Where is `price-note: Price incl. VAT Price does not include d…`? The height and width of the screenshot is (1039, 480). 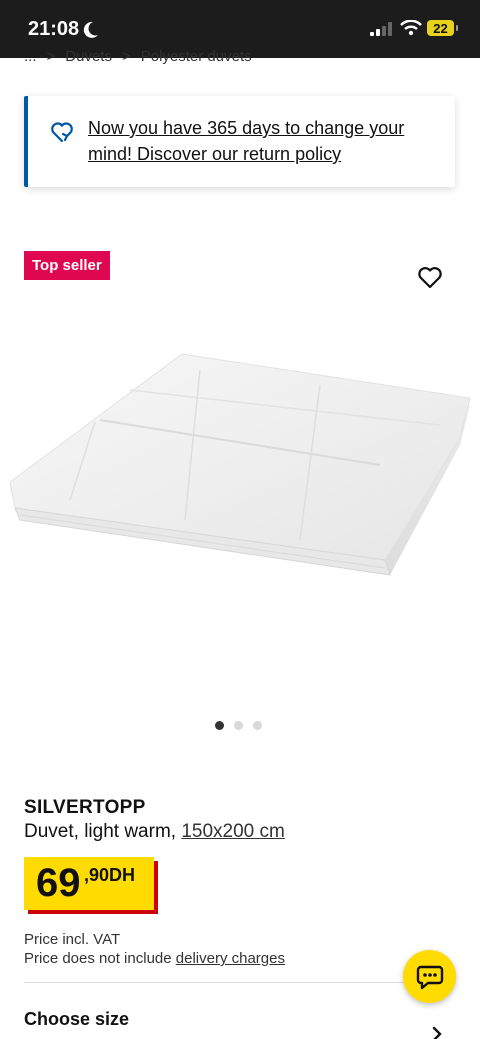 price-note: Price incl. VAT Price does not include d… is located at coordinates (154, 949).